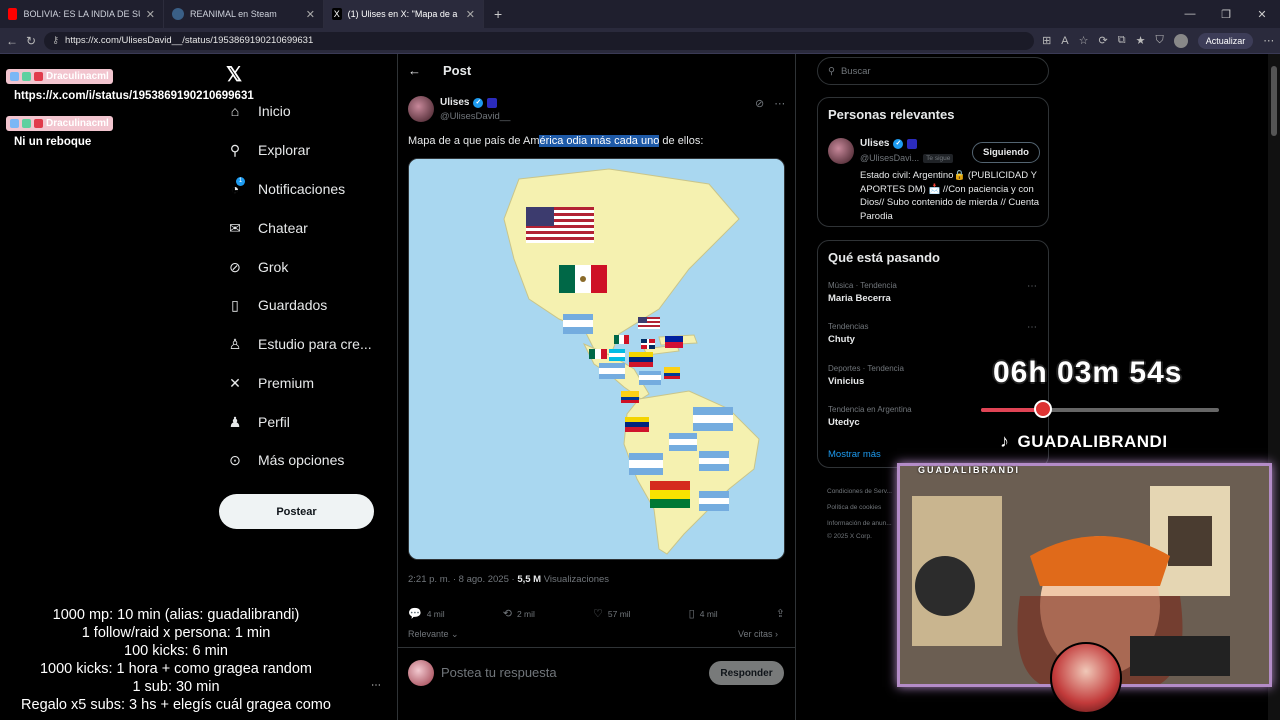 This screenshot has width=1280, height=720. I want to click on nav-item-explore: ⚲ Explorar, so click(268, 150).